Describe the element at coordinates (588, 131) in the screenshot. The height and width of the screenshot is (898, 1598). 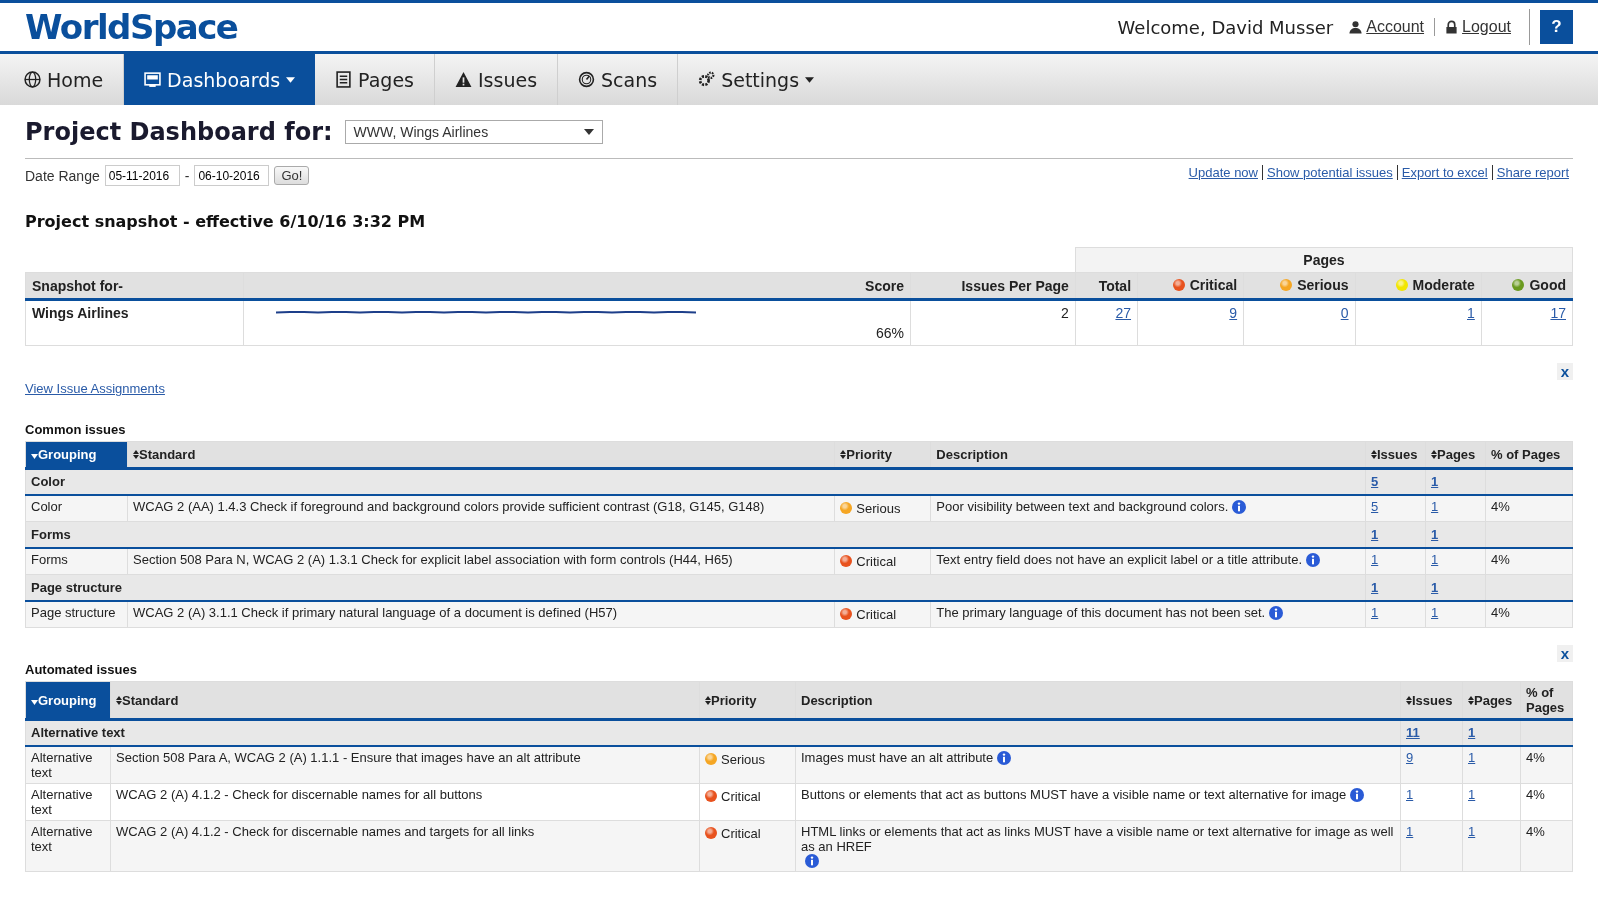
I see `caret-icon` at that location.